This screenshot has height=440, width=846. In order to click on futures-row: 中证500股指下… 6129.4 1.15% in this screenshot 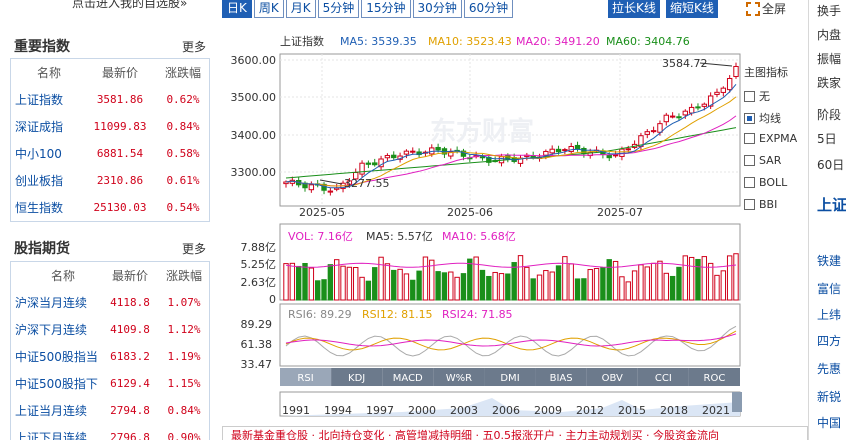, I will do `click(110, 383)`.